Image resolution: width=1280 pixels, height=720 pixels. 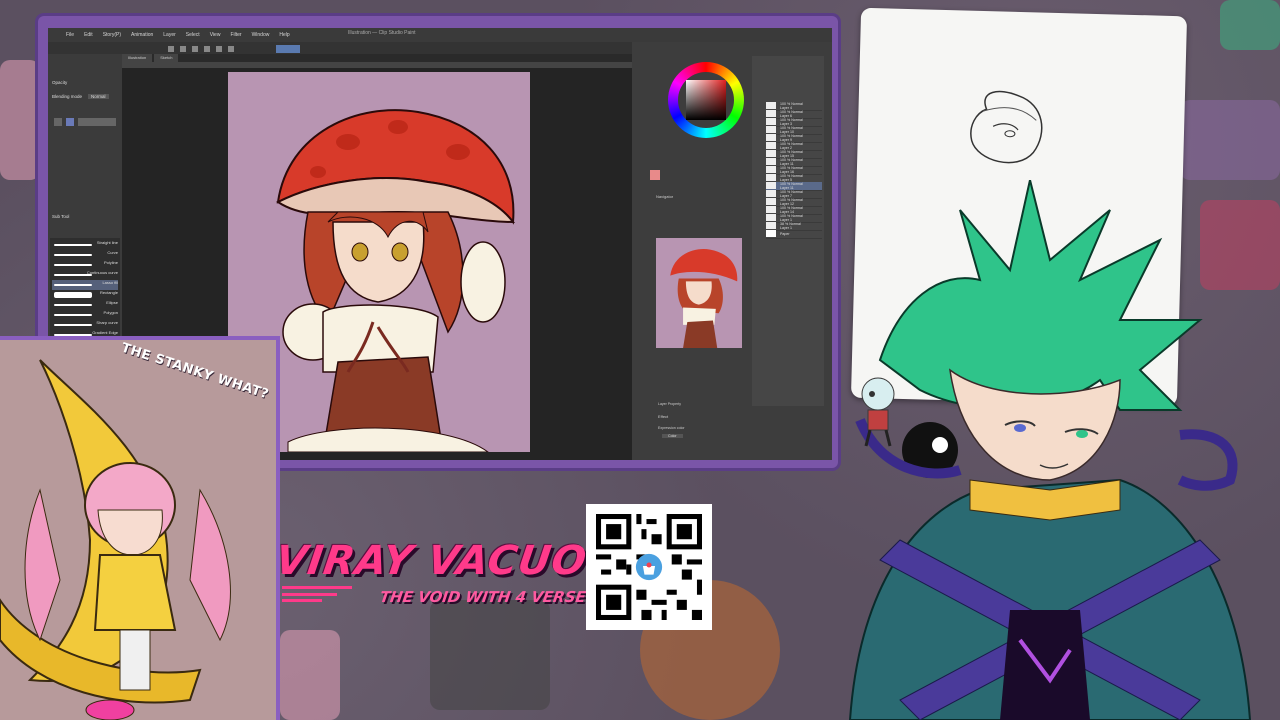 I want to click on menu-view: View, so click(x=215, y=35).